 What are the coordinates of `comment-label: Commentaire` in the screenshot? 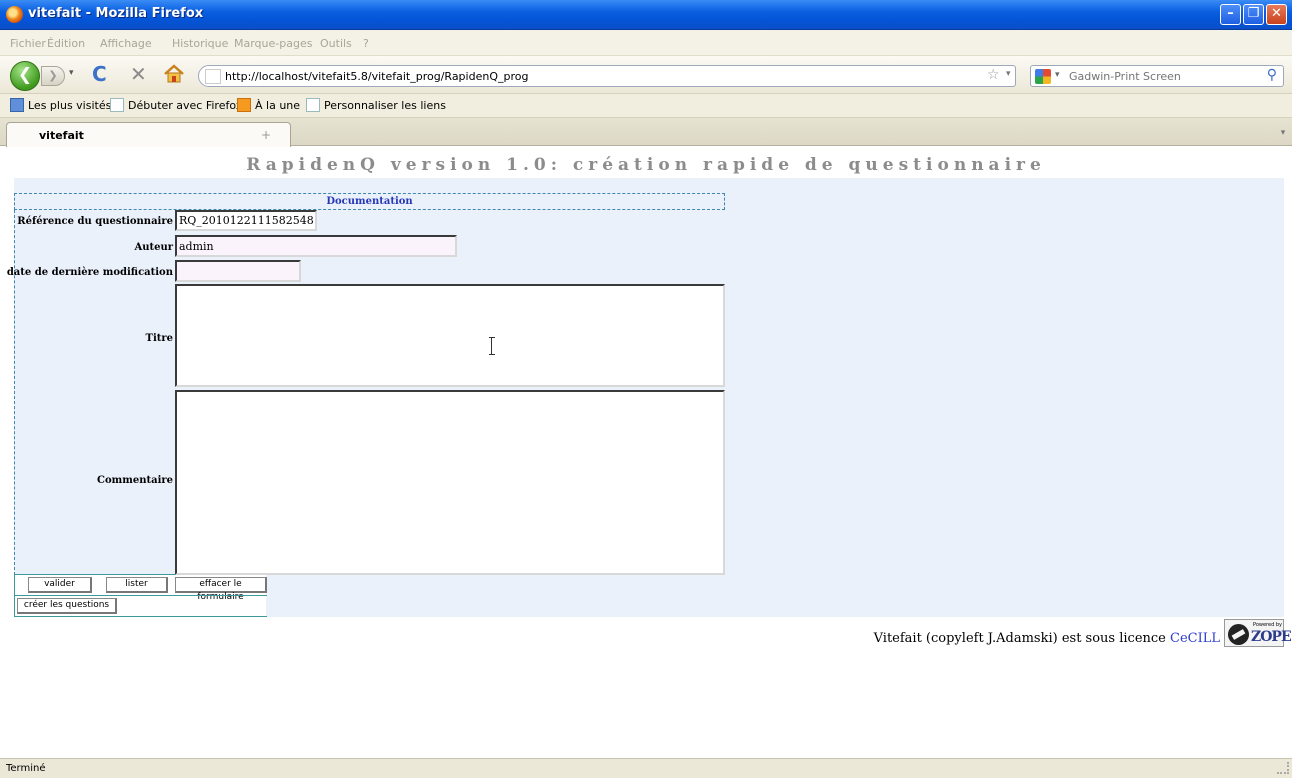 It's located at (135, 480).